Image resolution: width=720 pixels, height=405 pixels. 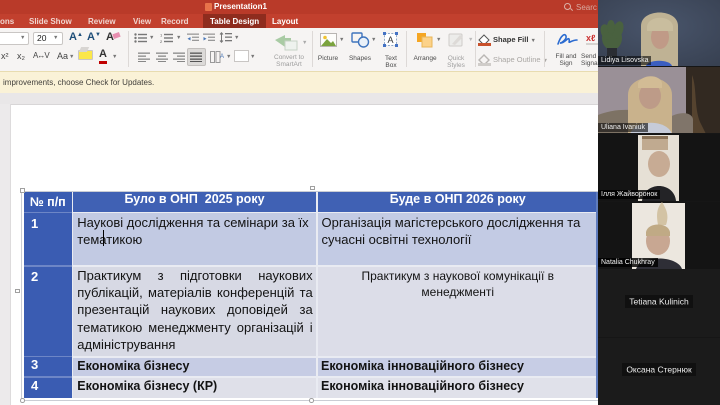 I want to click on svg-text: 1, so click(x=161, y=35).